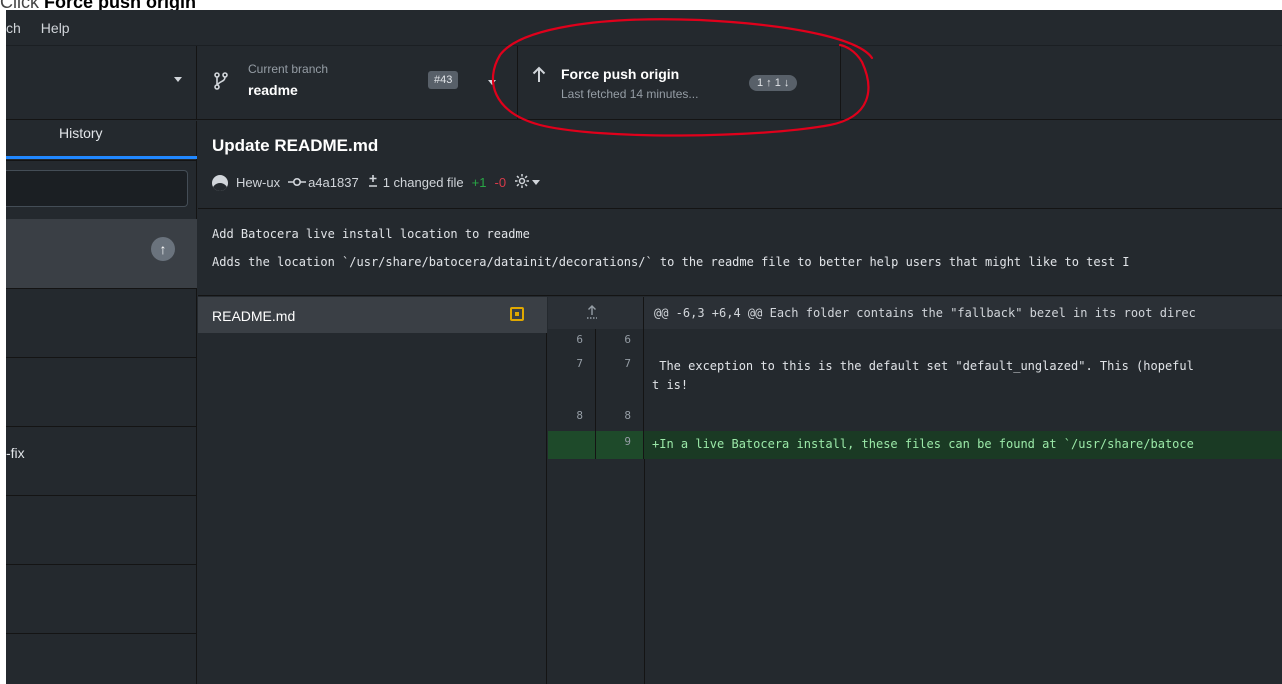 This screenshot has height=684, width=1282. I want to click on new-line-number: 6, so click(620, 341).